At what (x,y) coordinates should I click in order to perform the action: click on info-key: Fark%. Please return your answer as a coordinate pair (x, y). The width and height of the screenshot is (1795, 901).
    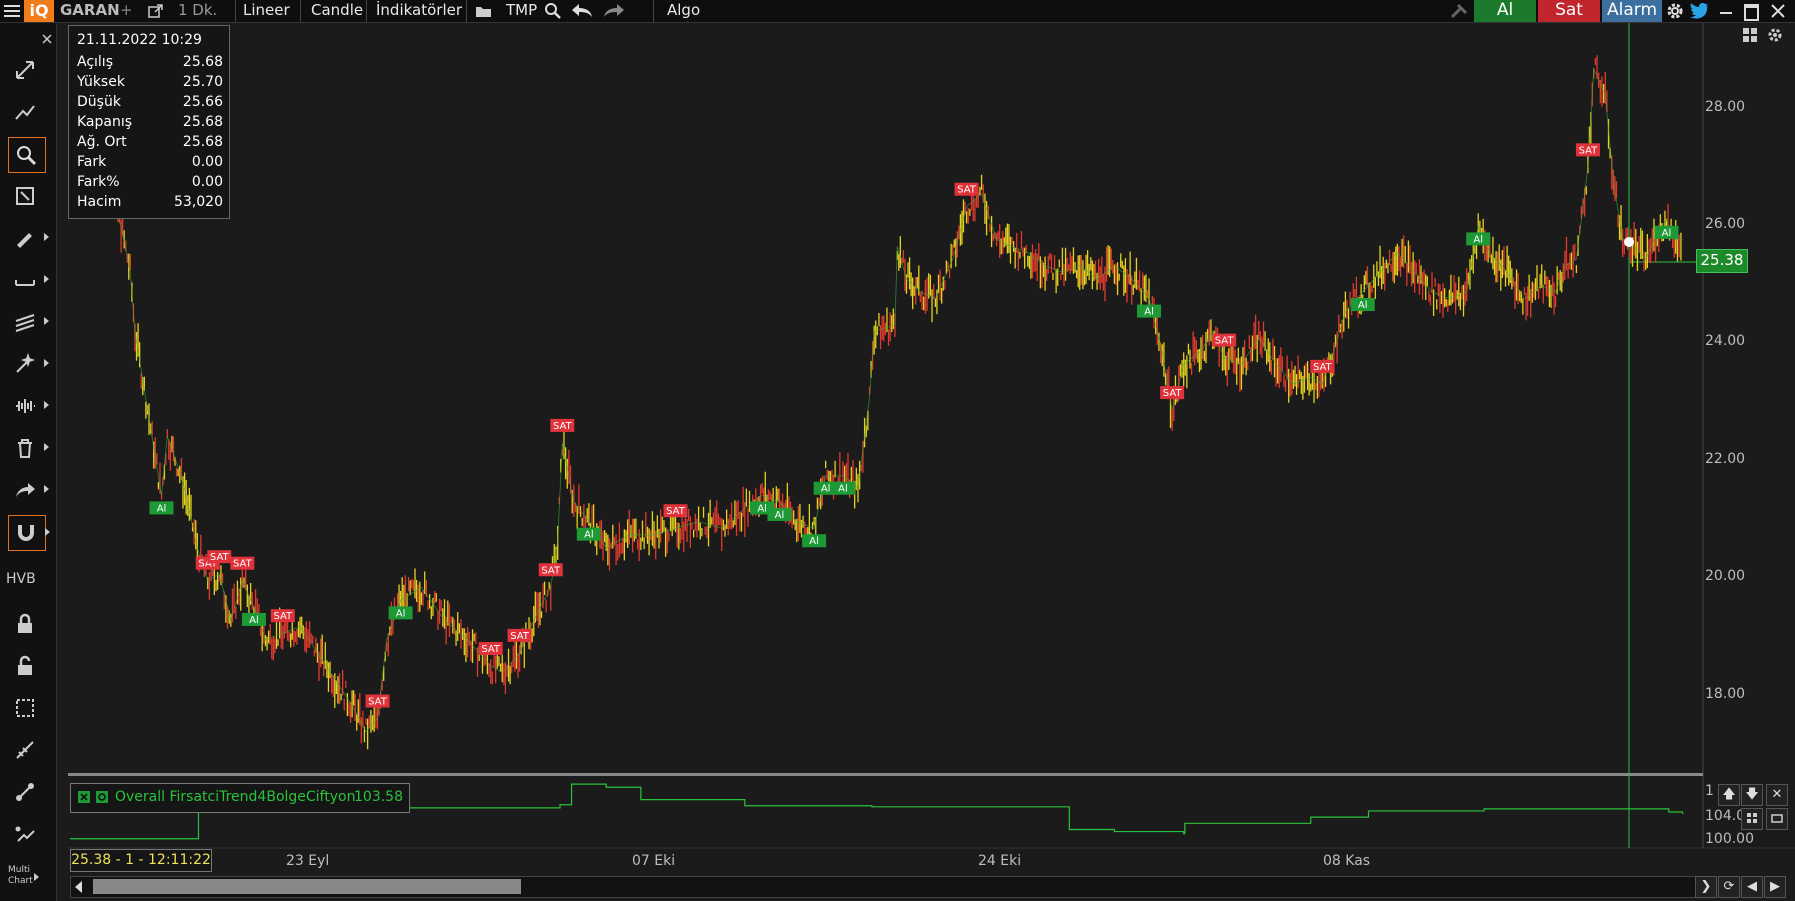
    Looking at the image, I should click on (98, 182).